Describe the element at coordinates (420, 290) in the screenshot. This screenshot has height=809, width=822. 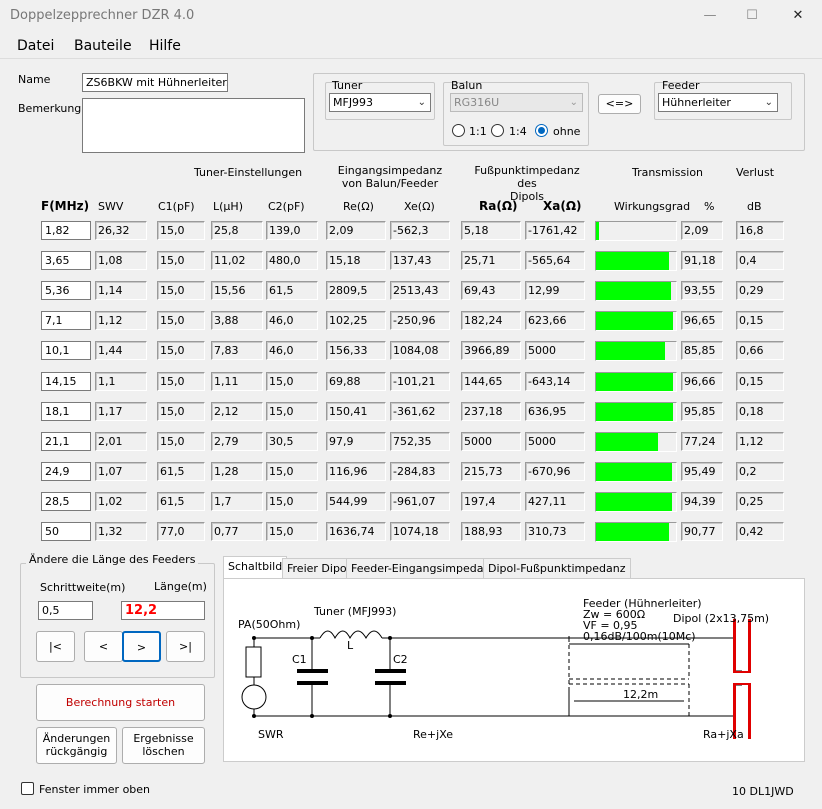
I see `table-cell-xe: 2513,43` at that location.